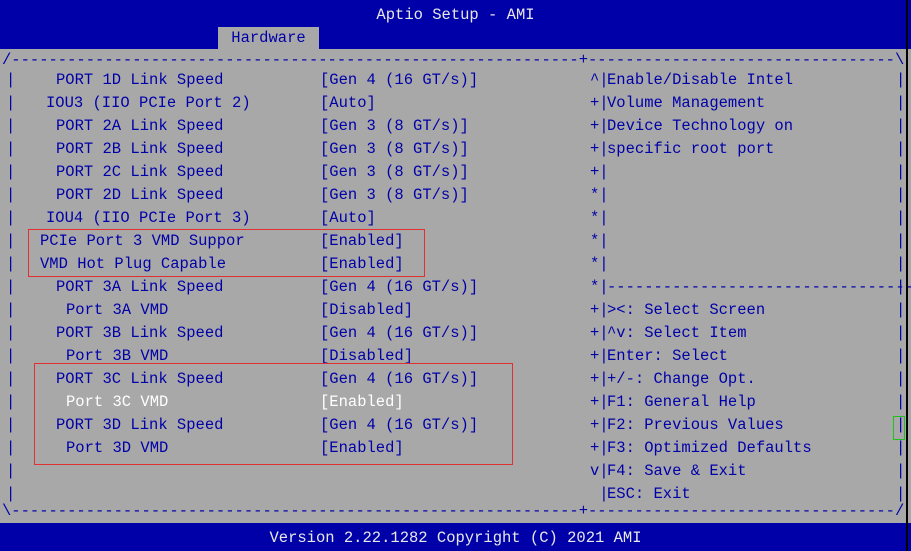  What do you see at coordinates (142, 241) in the screenshot?
I see `setting-label: PCIe Port 3 VMD Suppor` at bounding box center [142, 241].